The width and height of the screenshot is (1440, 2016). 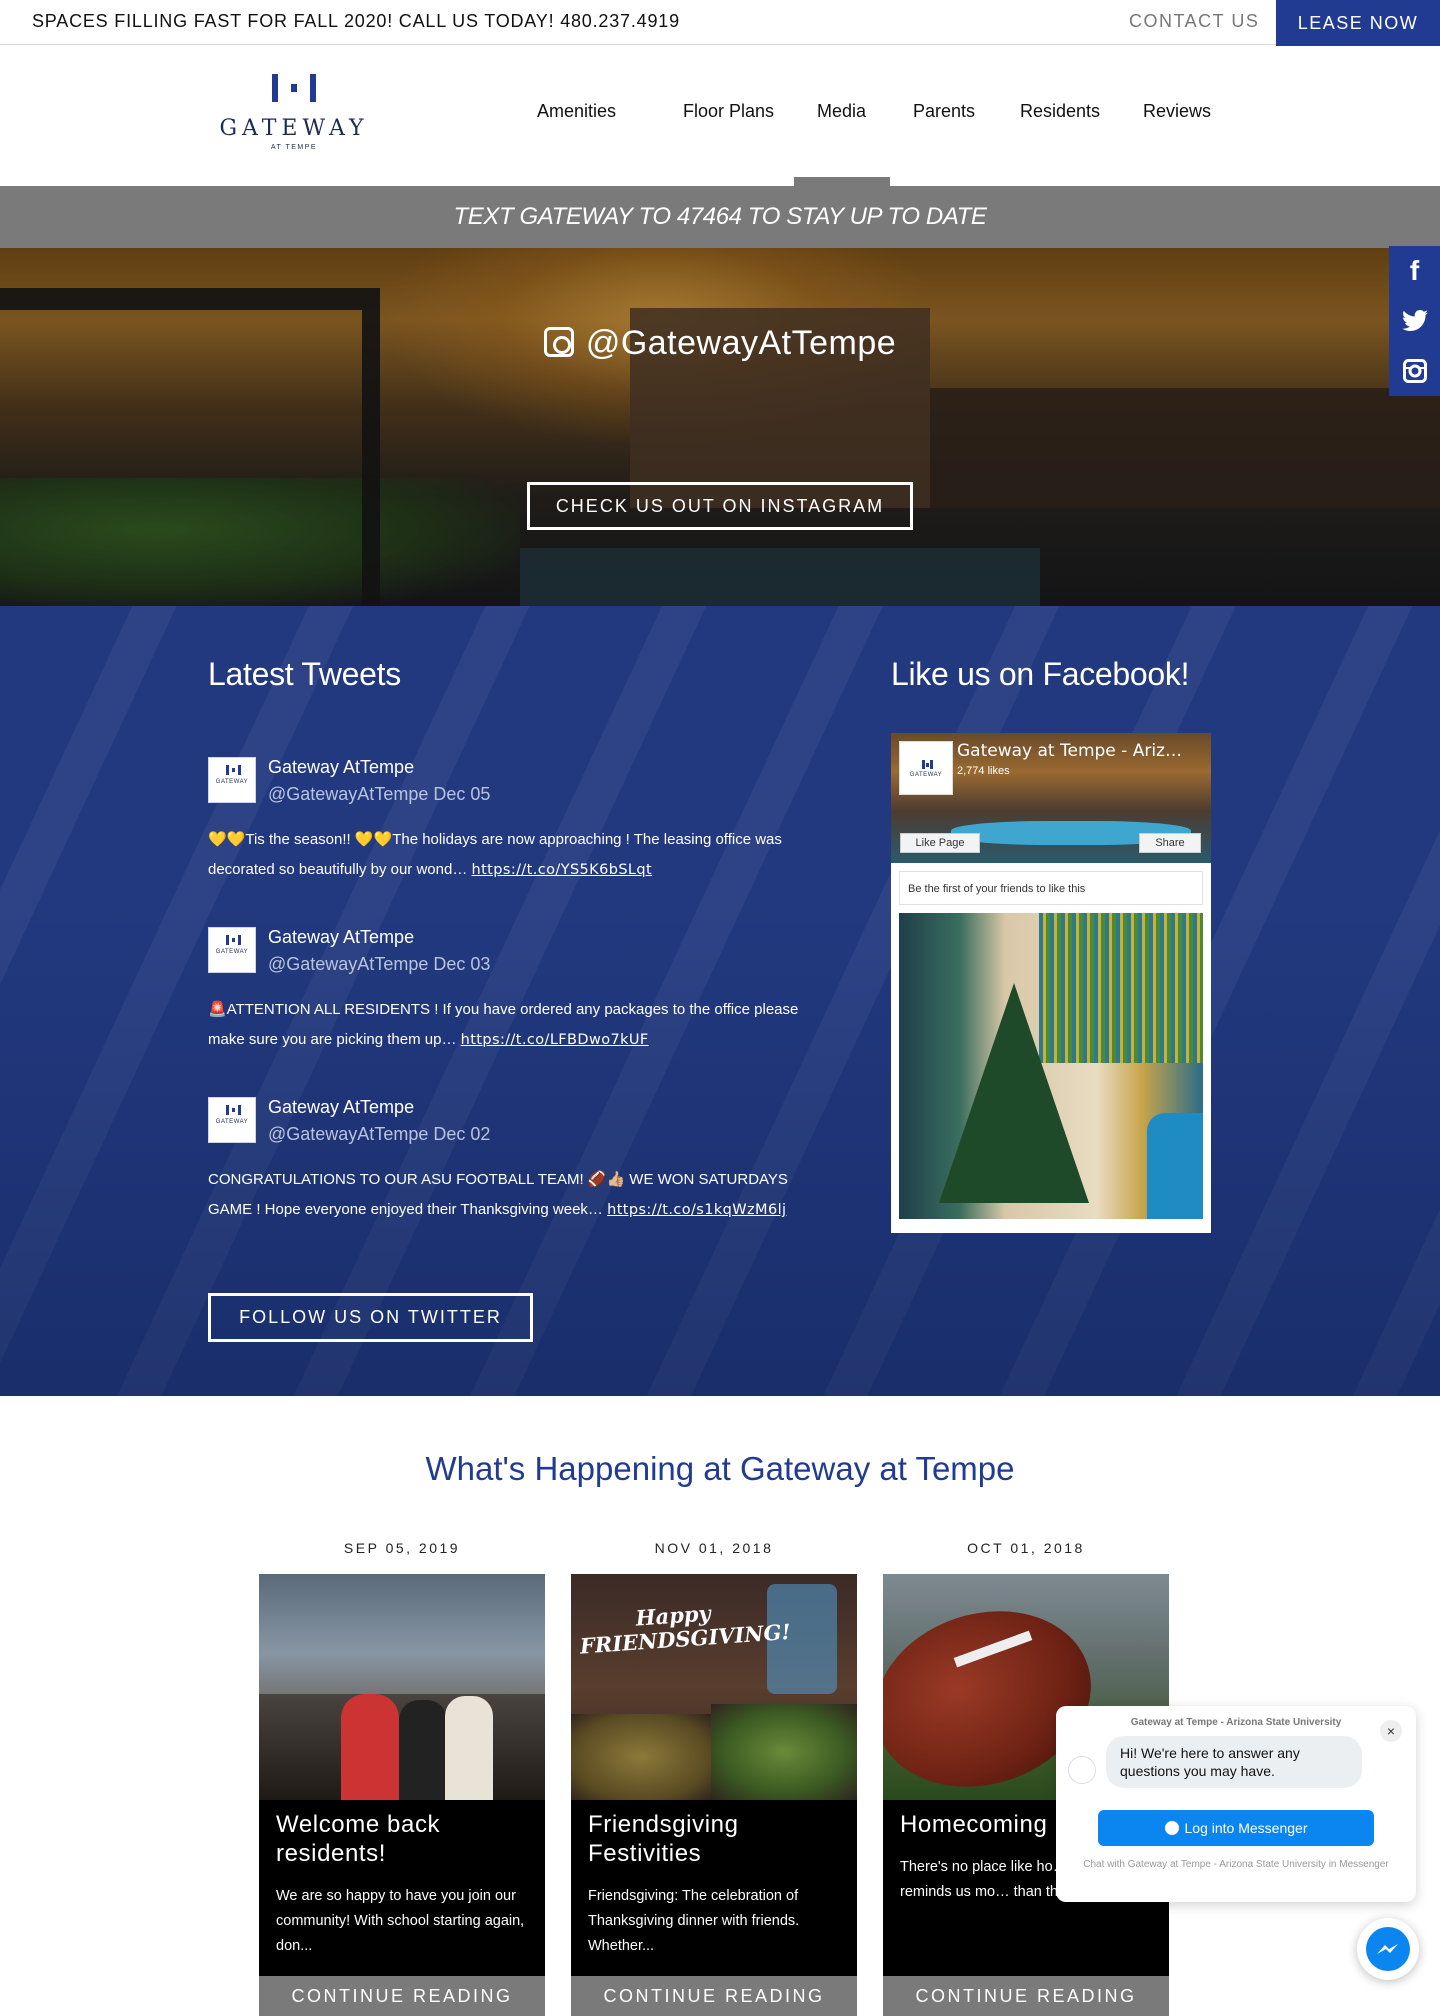 I want to click on logo-wordmark: GATEWAY, so click(x=294, y=128).